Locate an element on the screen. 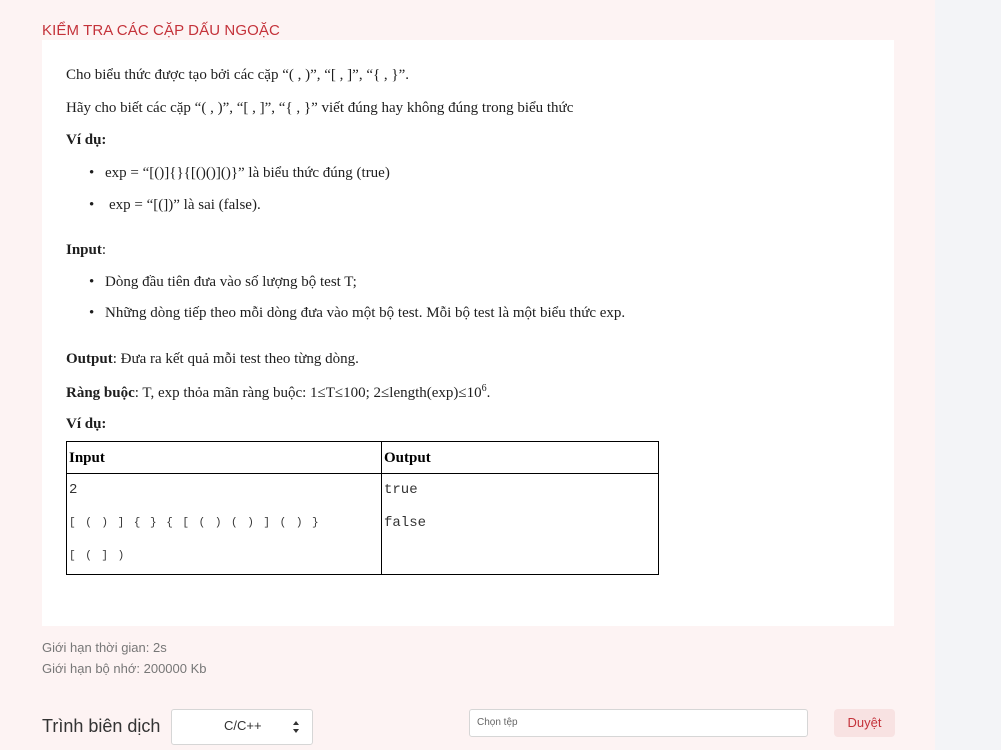 The image size is (1001, 750). input-heading: Input: is located at coordinates (86, 250).